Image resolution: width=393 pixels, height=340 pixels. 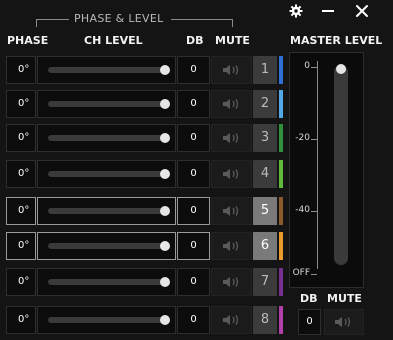 What do you see at coordinates (195, 40) in the screenshot?
I see `col-header-db: DB` at bounding box center [195, 40].